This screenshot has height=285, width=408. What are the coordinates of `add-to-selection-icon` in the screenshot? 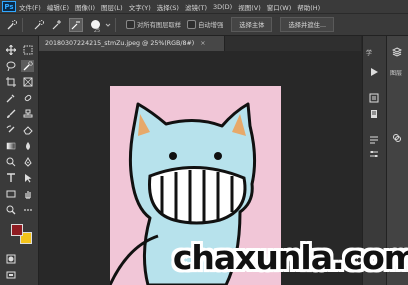 It's located at (57, 25).